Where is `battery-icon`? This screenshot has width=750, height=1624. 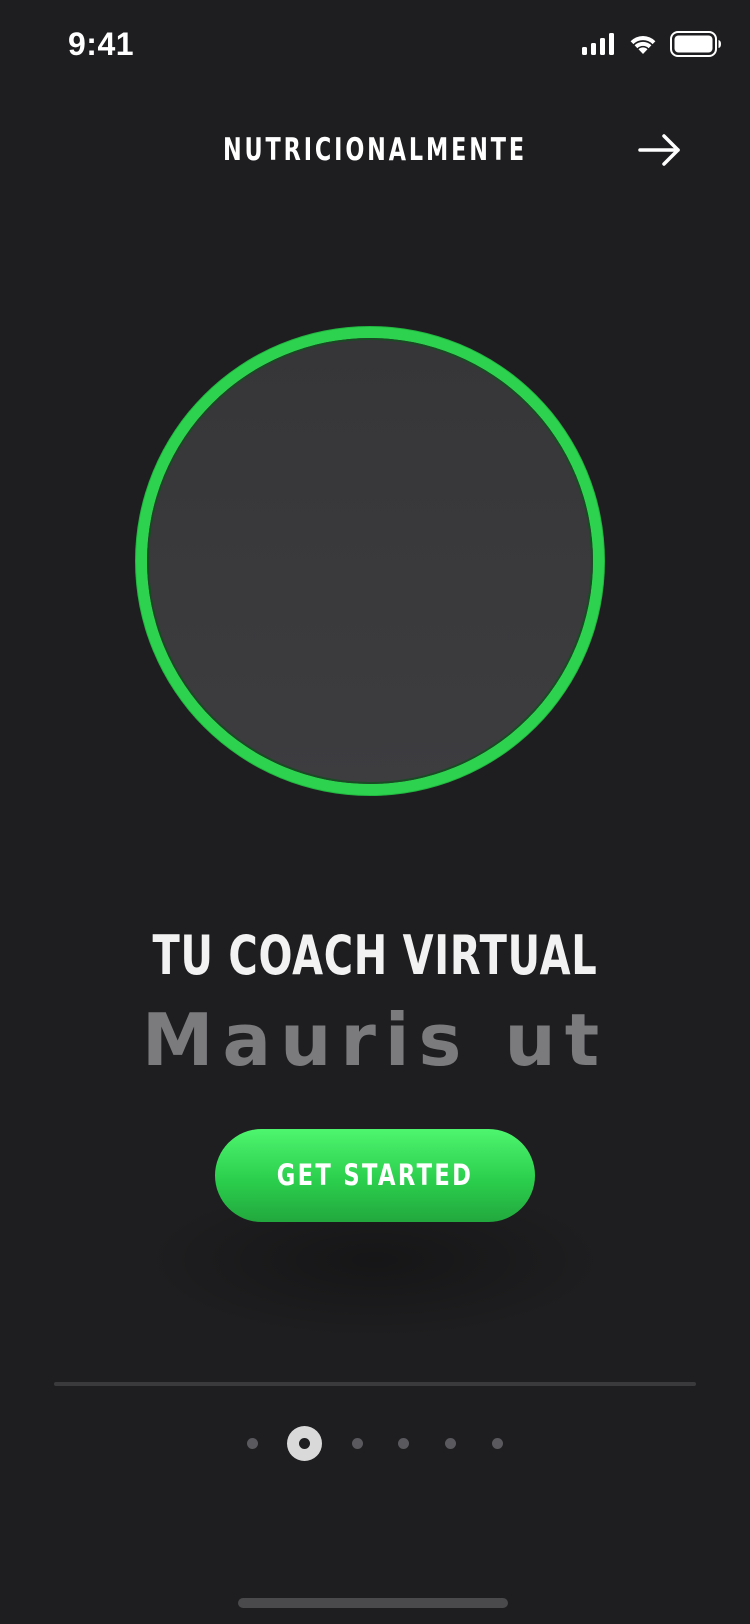
battery-icon is located at coordinates (696, 46).